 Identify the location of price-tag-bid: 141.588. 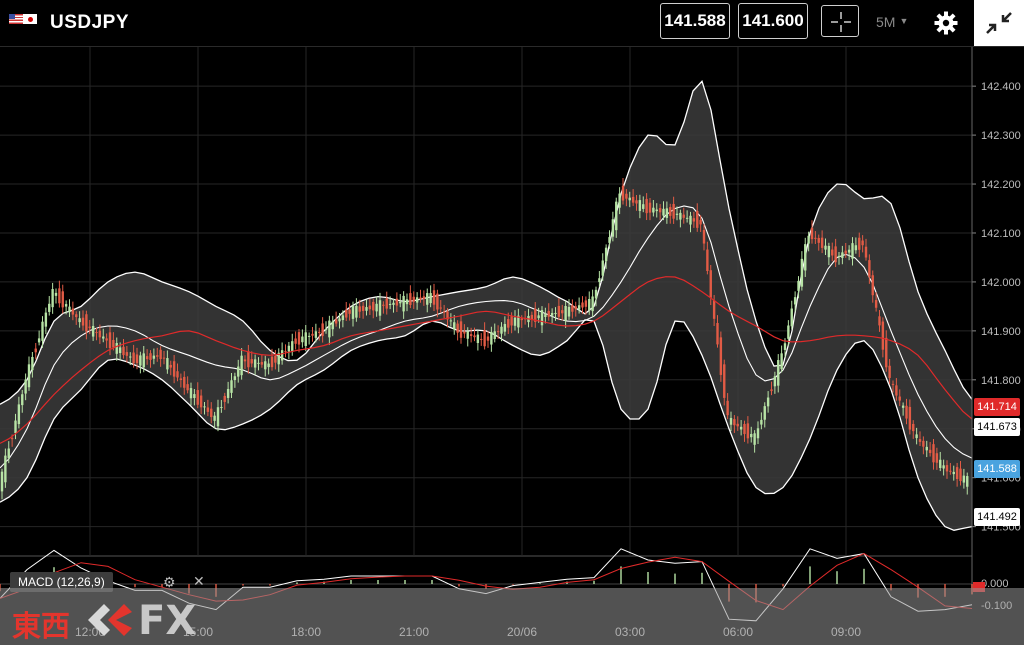
(997, 469).